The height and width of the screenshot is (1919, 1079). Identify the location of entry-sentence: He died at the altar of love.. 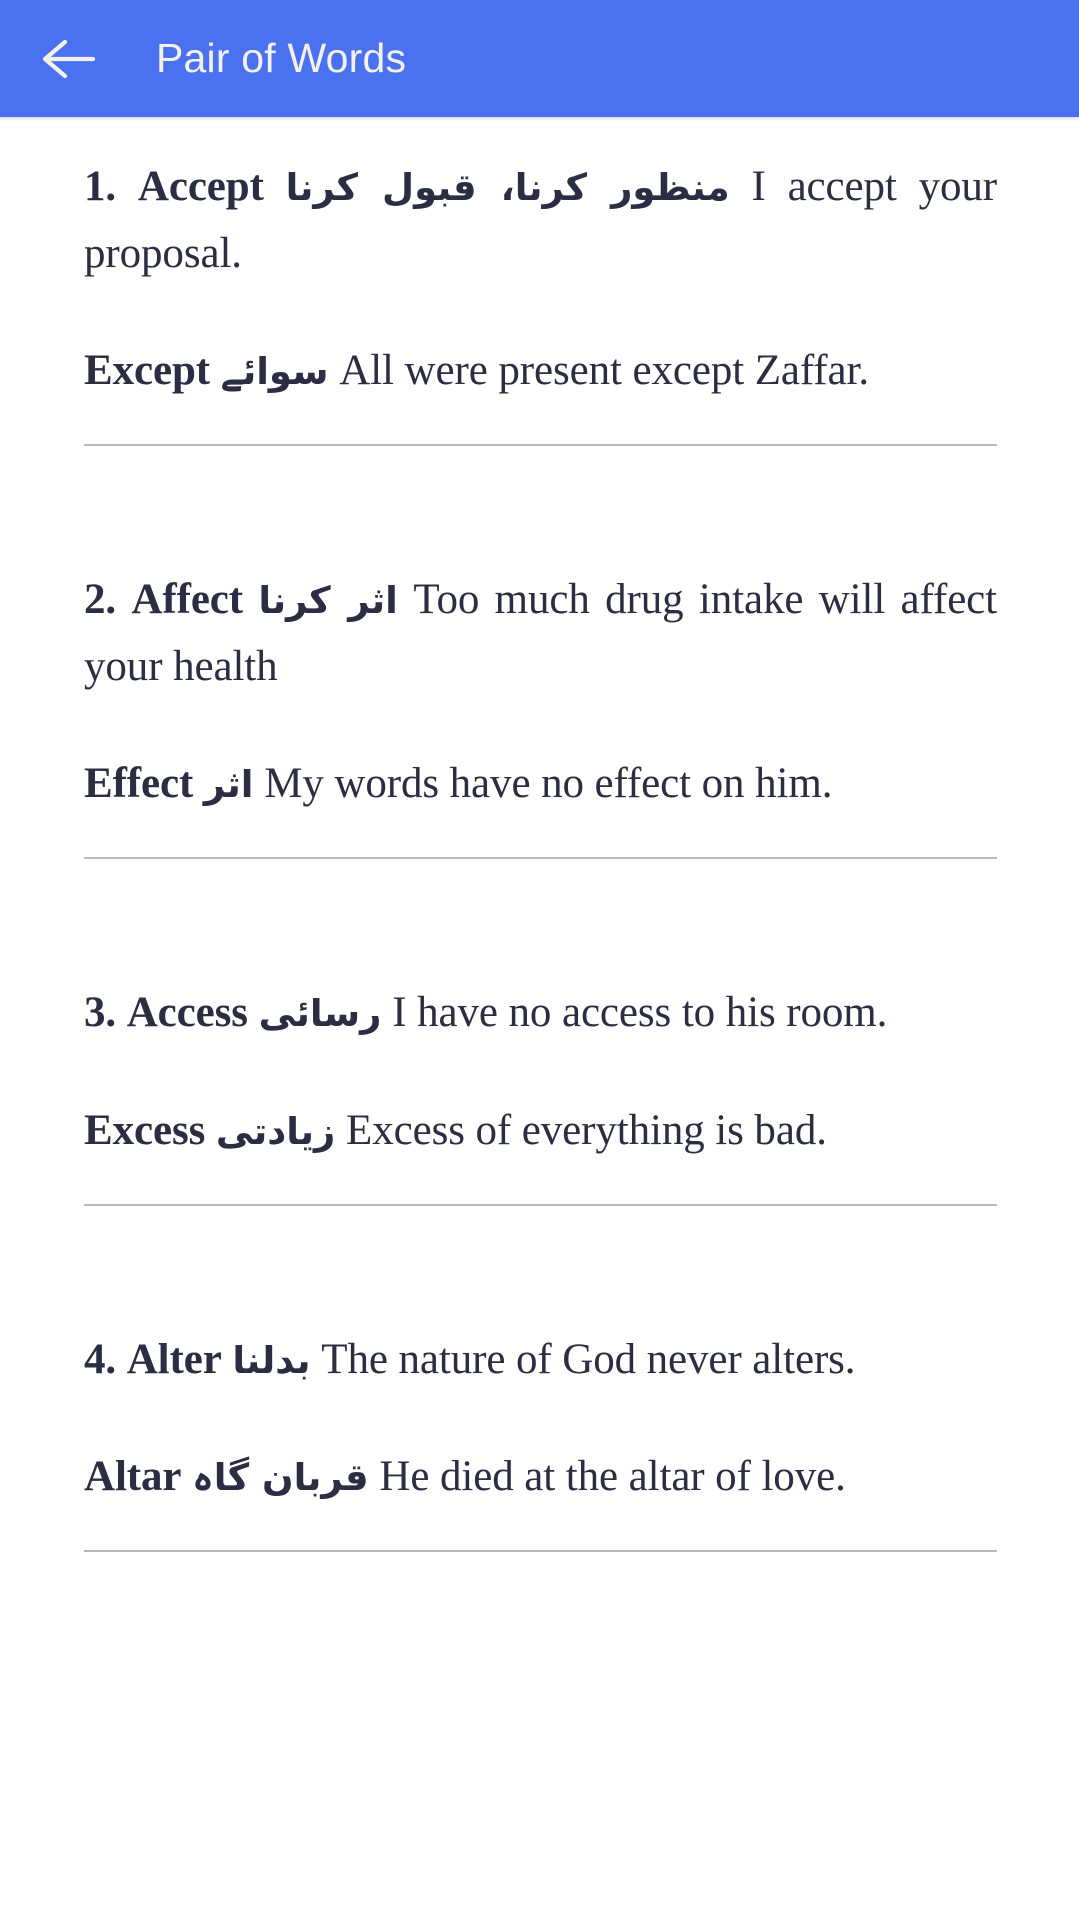
(612, 1476).